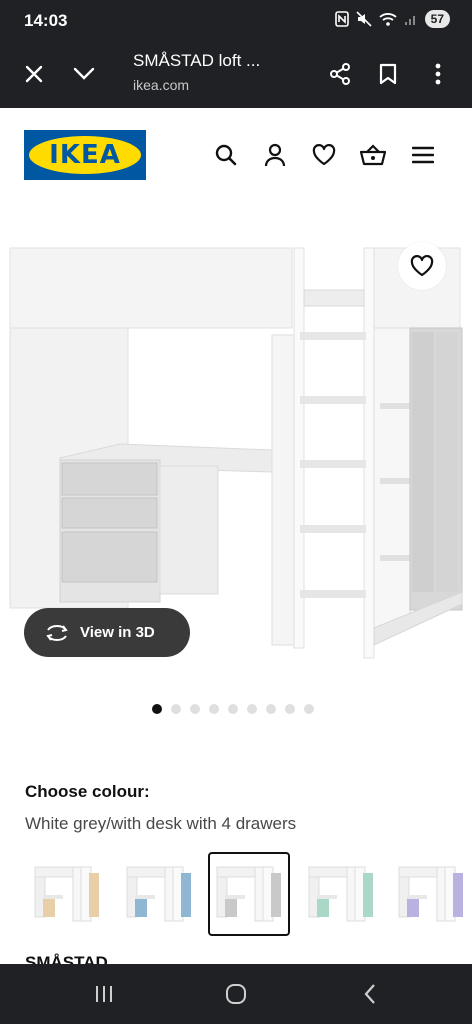 Image resolution: width=472 pixels, height=1024 pixels. Describe the element at coordinates (87, 791) in the screenshot. I see `choose-colour-label: Choose colour:` at that location.